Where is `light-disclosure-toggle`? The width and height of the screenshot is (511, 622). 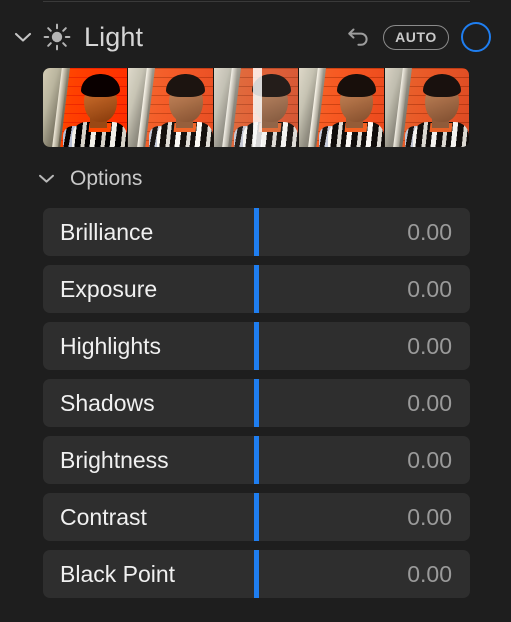
light-disclosure-toggle is located at coordinates (23, 37).